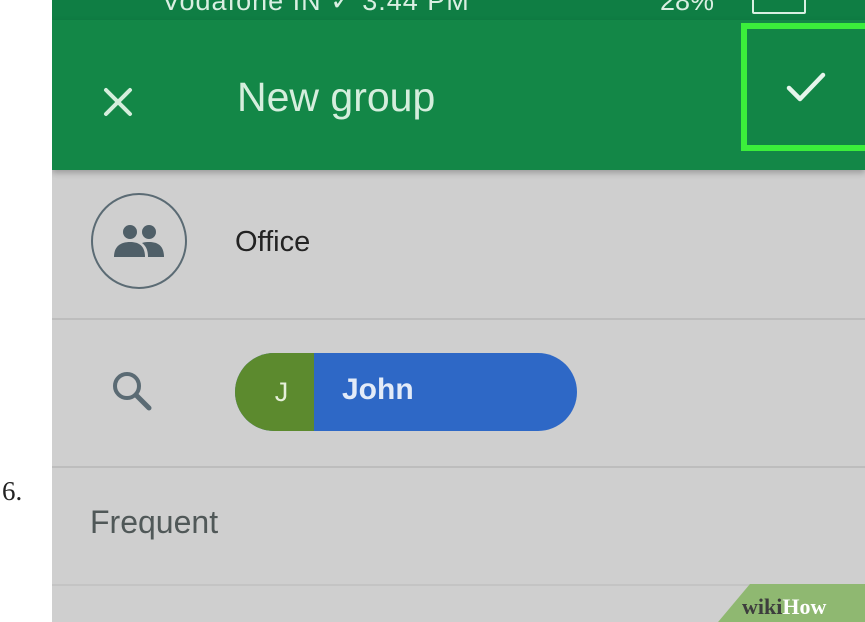 This screenshot has height=622, width=865. I want to click on people-icon, so click(139, 241).